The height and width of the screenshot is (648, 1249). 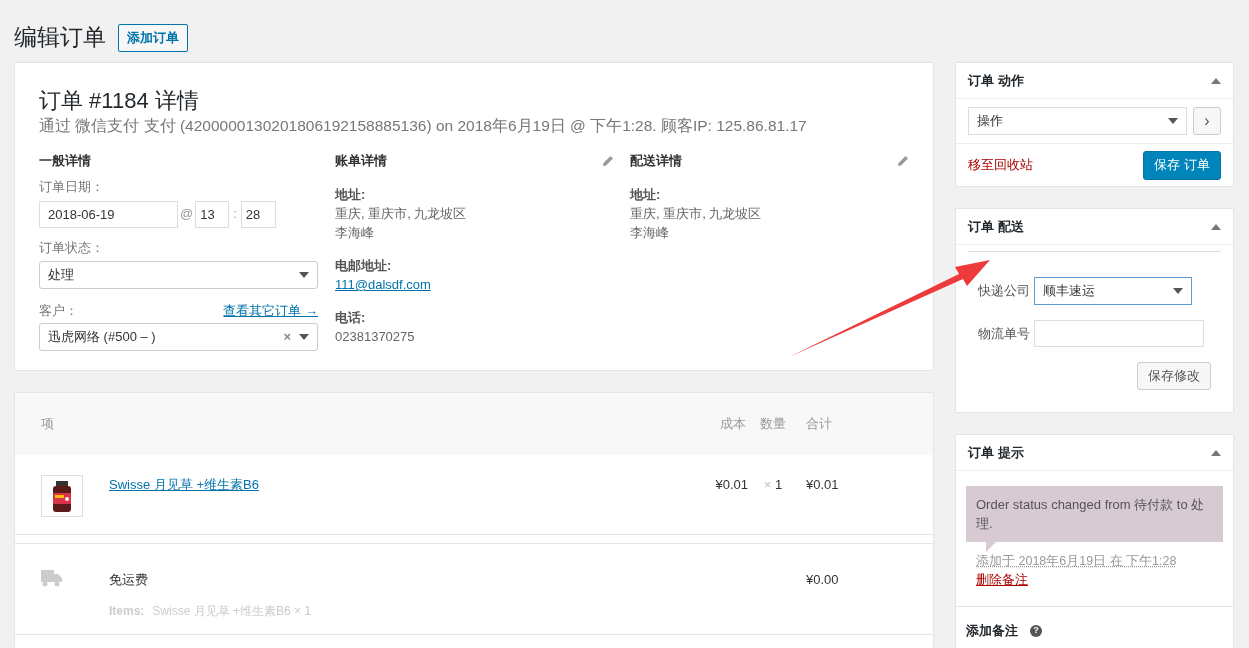 What do you see at coordinates (1207, 121) in the screenshot?
I see `apply-button: ›` at bounding box center [1207, 121].